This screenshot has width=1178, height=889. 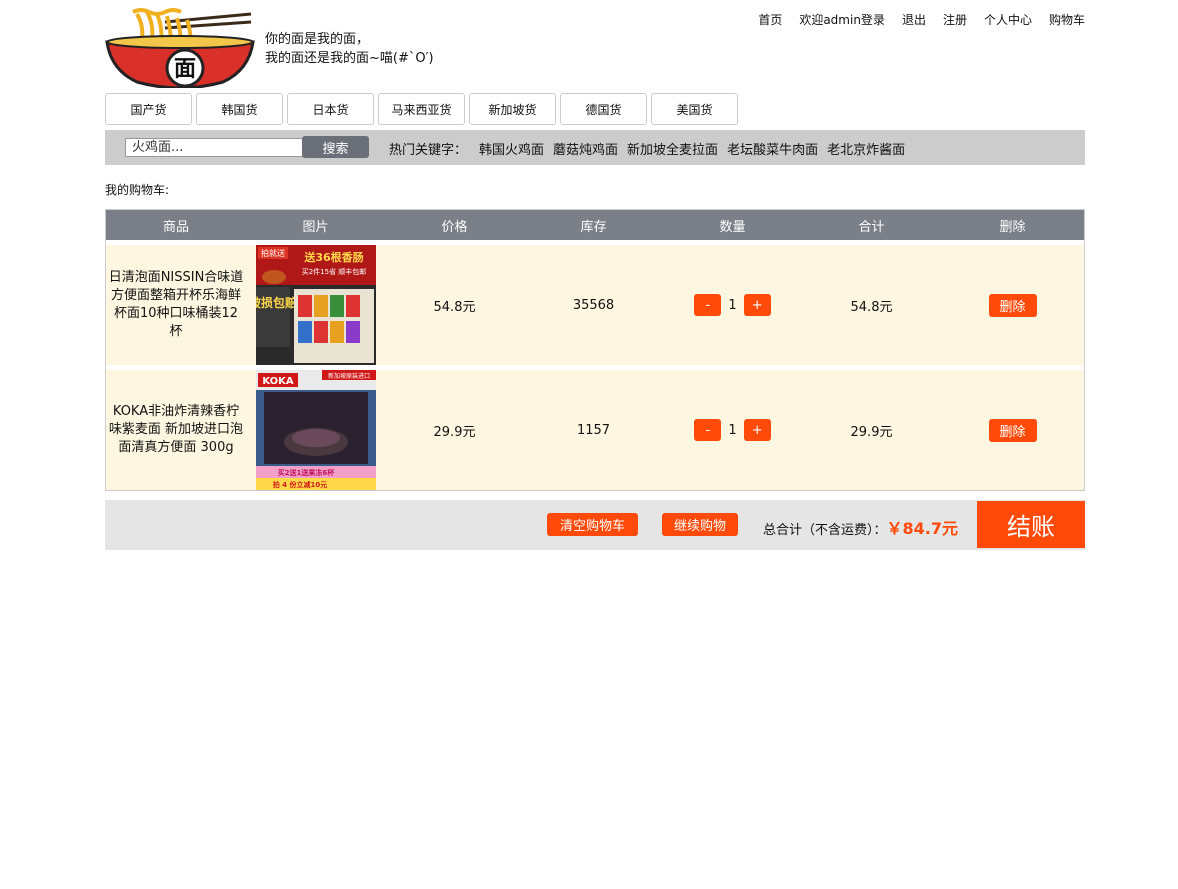 I want to click on svg-text: 破损包赔, so click(x=276, y=302).